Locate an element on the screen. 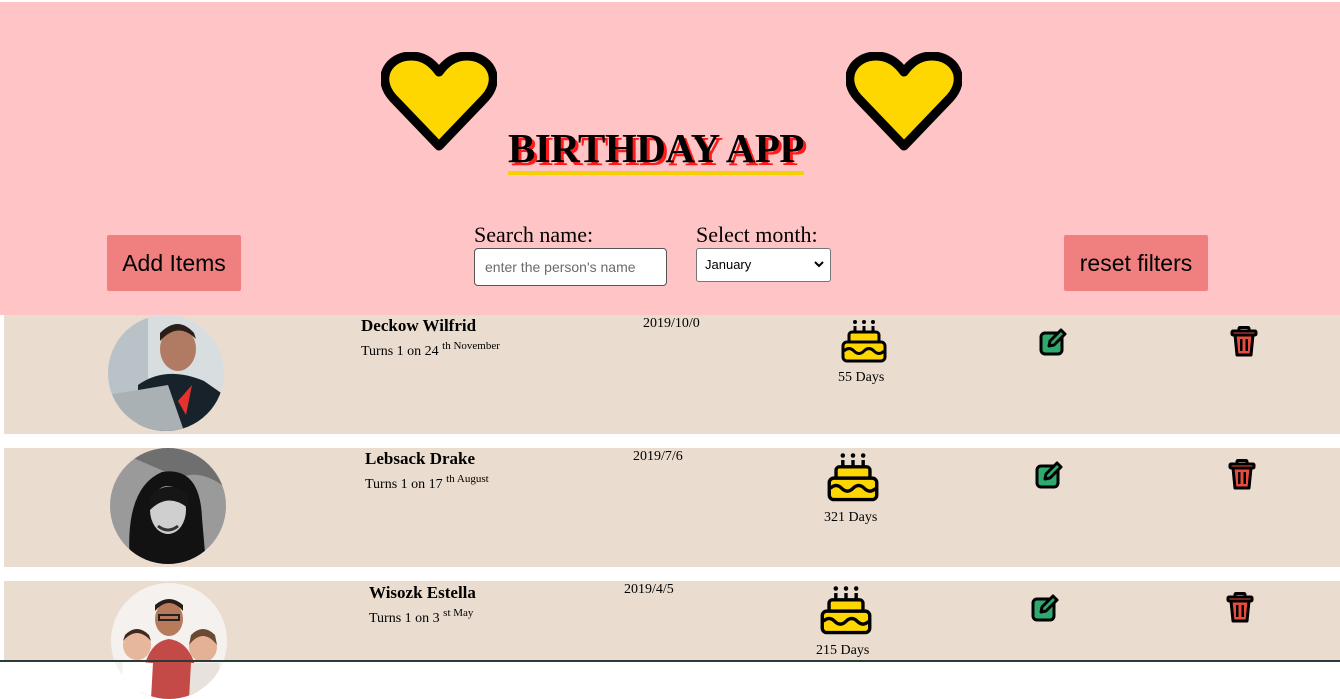 The width and height of the screenshot is (1340, 699). month-select-value: January is located at coordinates (728, 264).